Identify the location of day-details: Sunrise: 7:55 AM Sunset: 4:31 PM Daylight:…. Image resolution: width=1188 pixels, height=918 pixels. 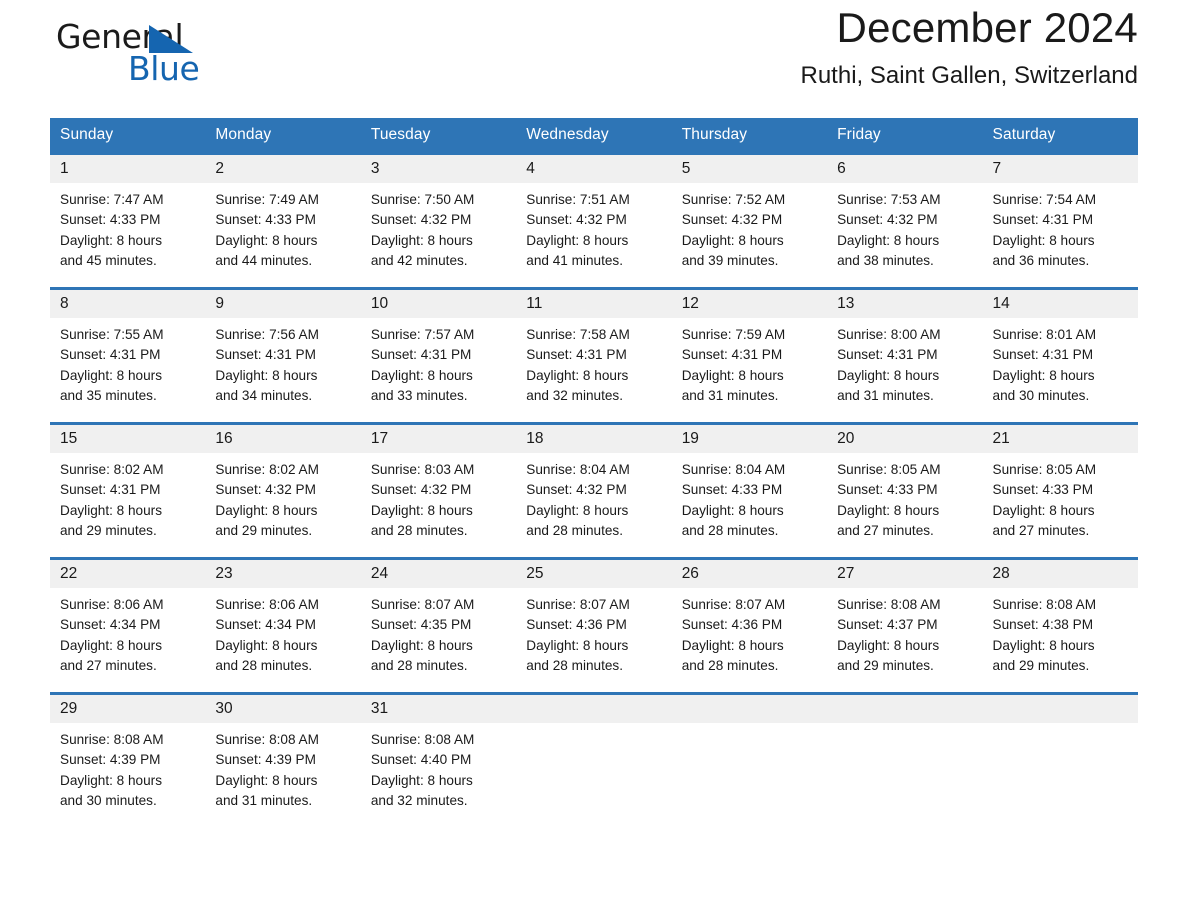
(127, 362).